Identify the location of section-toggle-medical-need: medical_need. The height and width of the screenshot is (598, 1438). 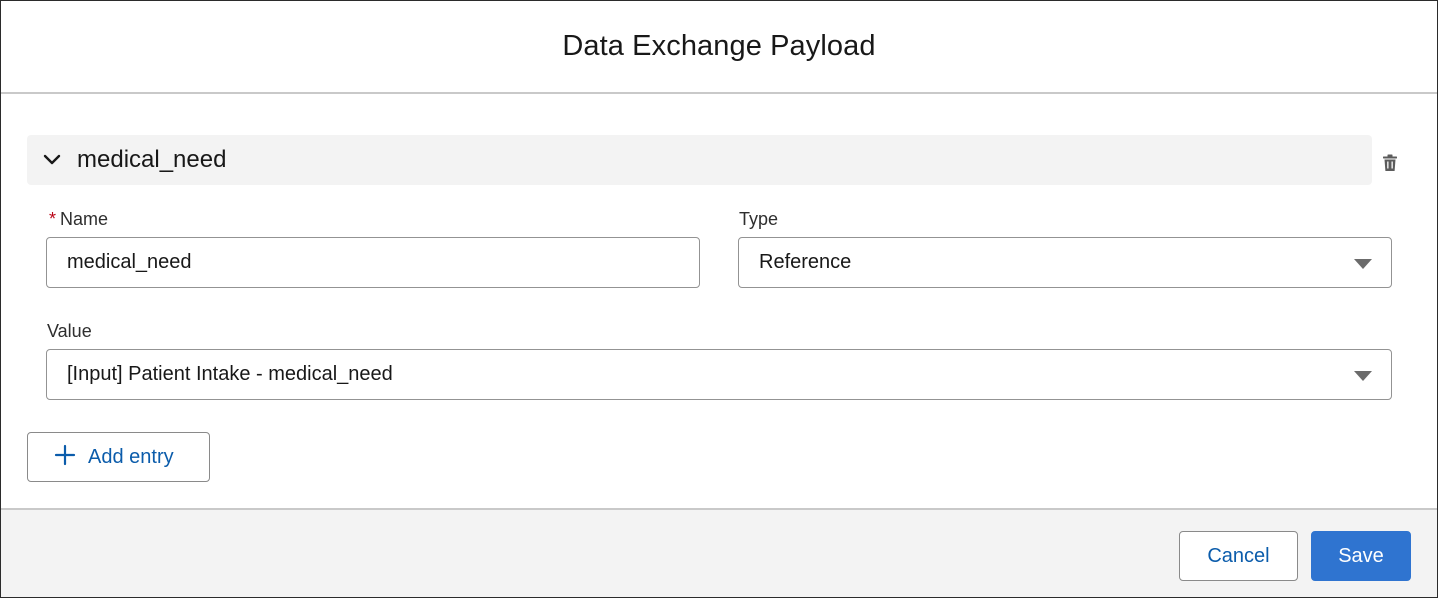
(699, 160).